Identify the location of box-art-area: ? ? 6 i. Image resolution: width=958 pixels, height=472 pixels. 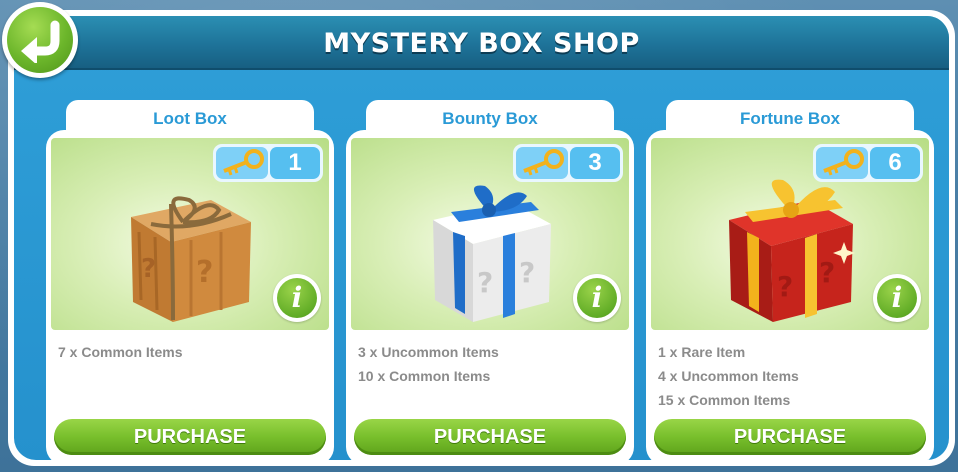
(790, 234).